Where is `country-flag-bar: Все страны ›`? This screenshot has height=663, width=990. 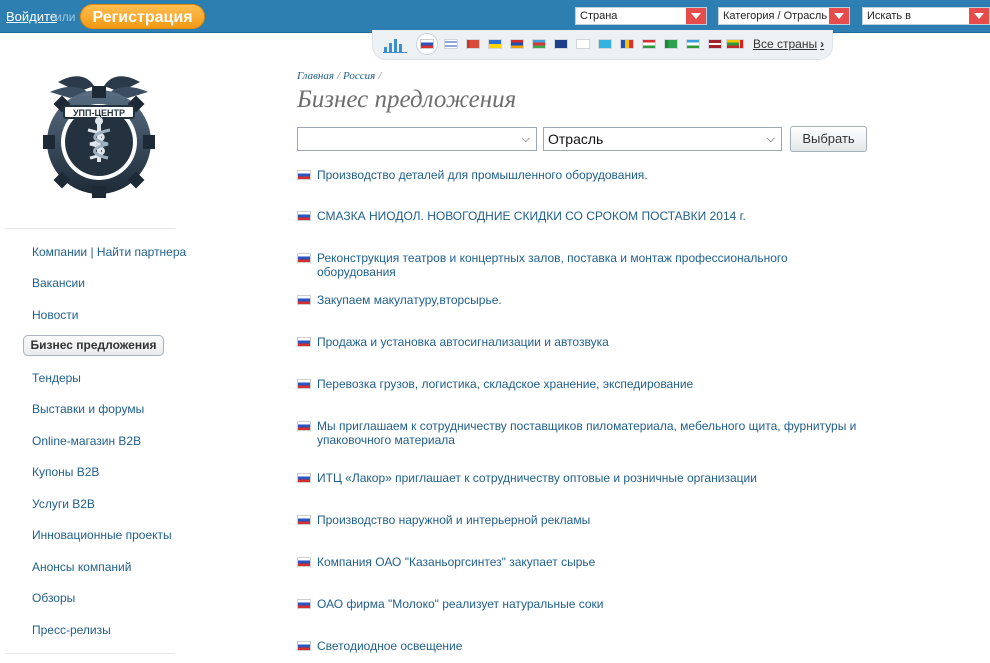 country-flag-bar: Все страны › is located at coordinates (602, 45).